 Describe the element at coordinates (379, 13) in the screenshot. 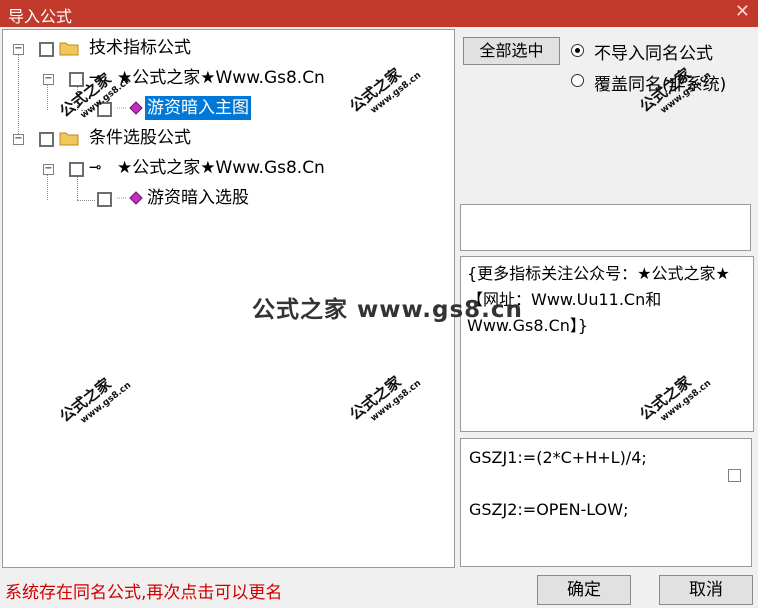

I see `title-bar: 导入公式 ✕` at that location.